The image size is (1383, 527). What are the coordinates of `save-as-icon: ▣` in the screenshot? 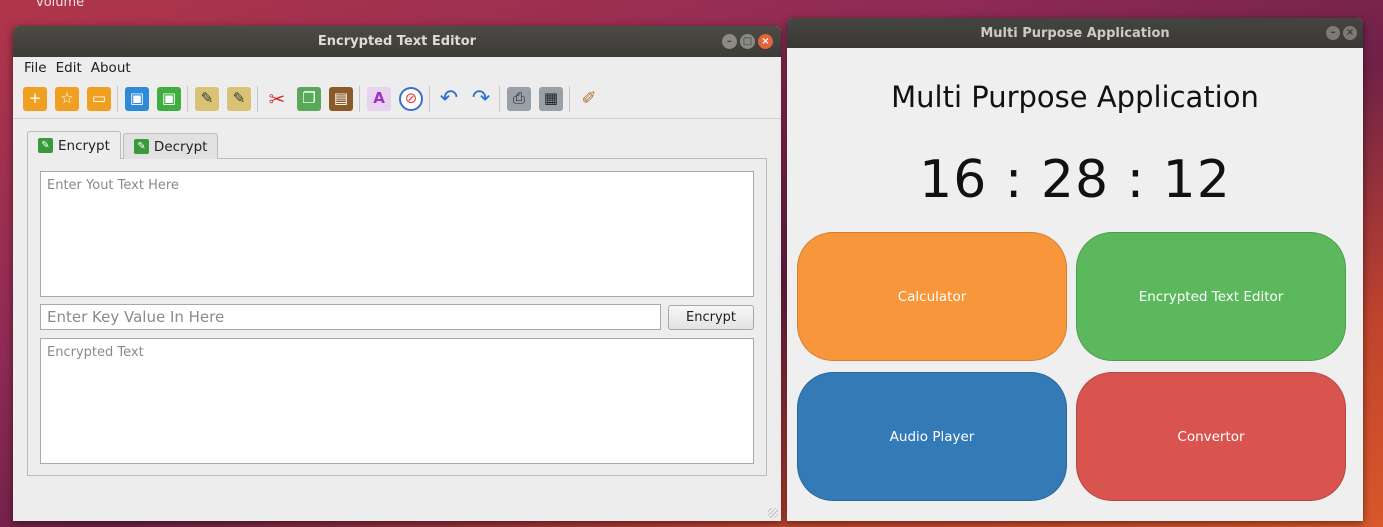 It's located at (169, 98).